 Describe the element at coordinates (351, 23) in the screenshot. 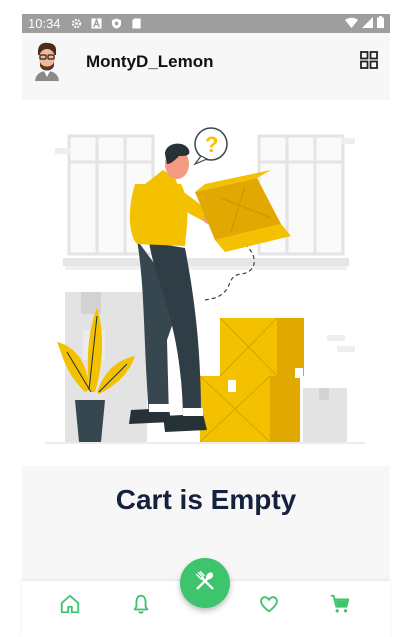

I see `wifi-icon` at that location.